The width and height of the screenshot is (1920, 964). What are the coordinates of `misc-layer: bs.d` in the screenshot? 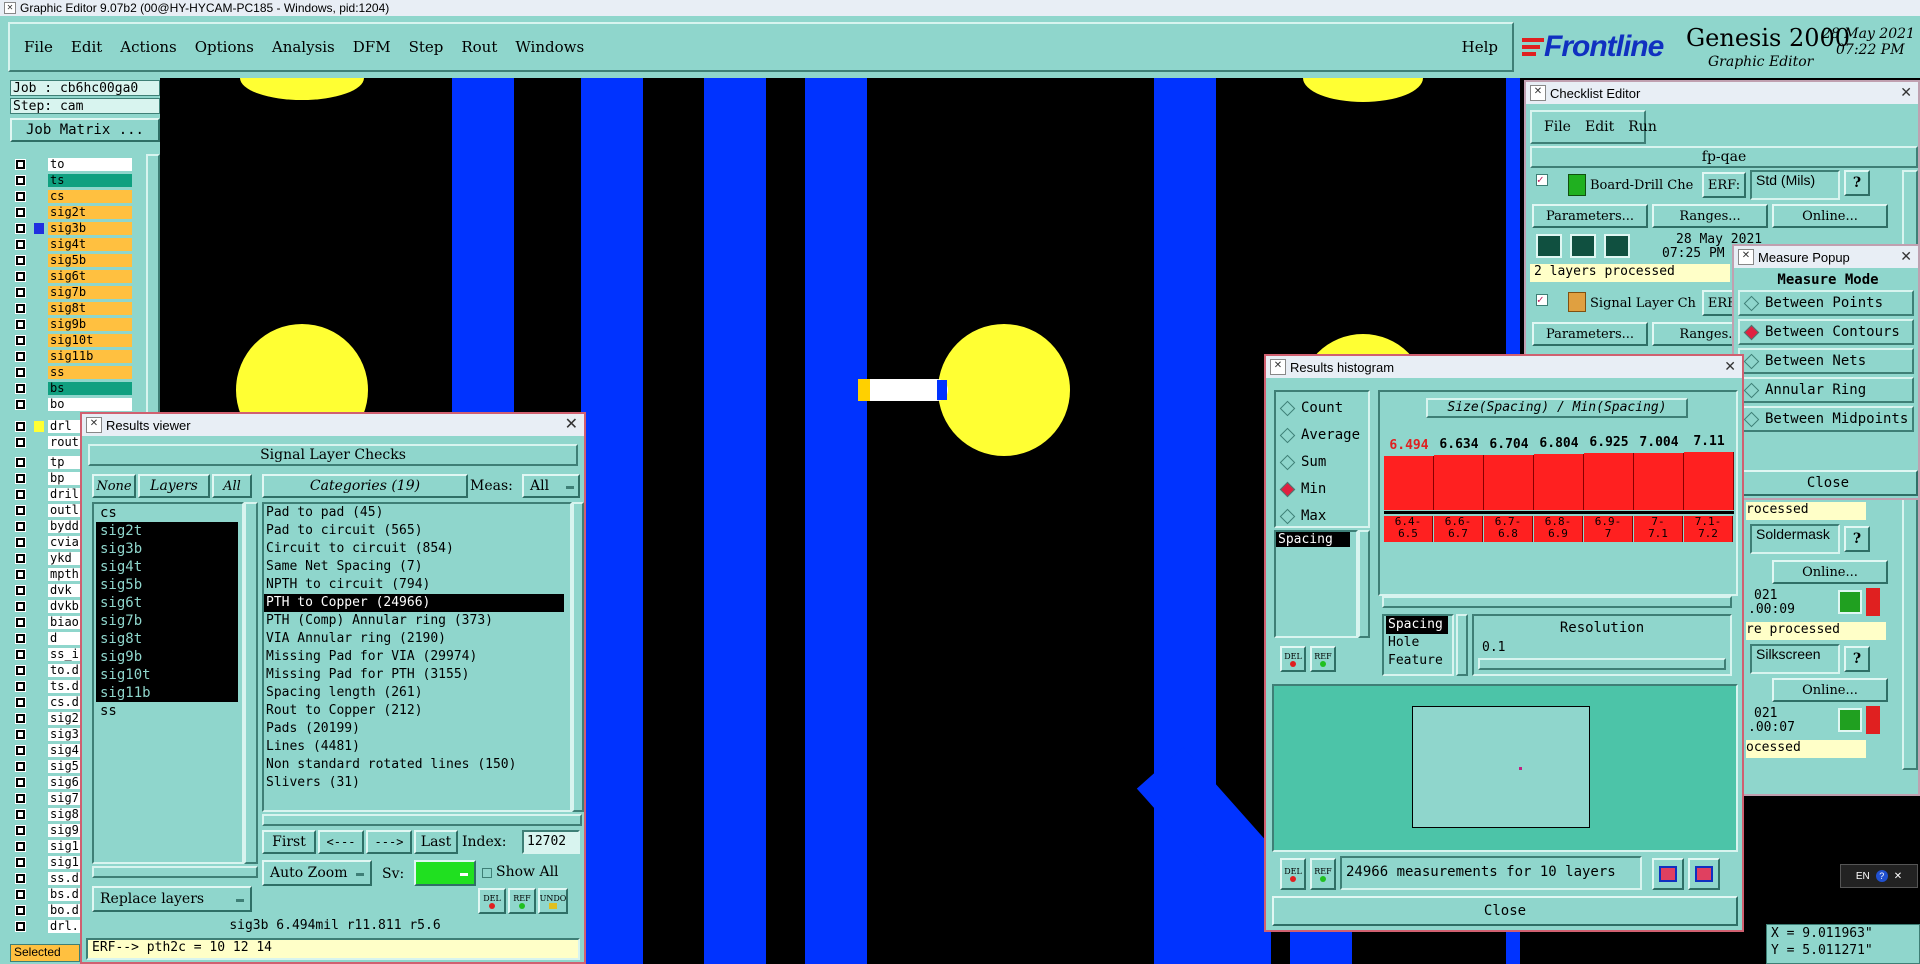 It's located at (65, 894).